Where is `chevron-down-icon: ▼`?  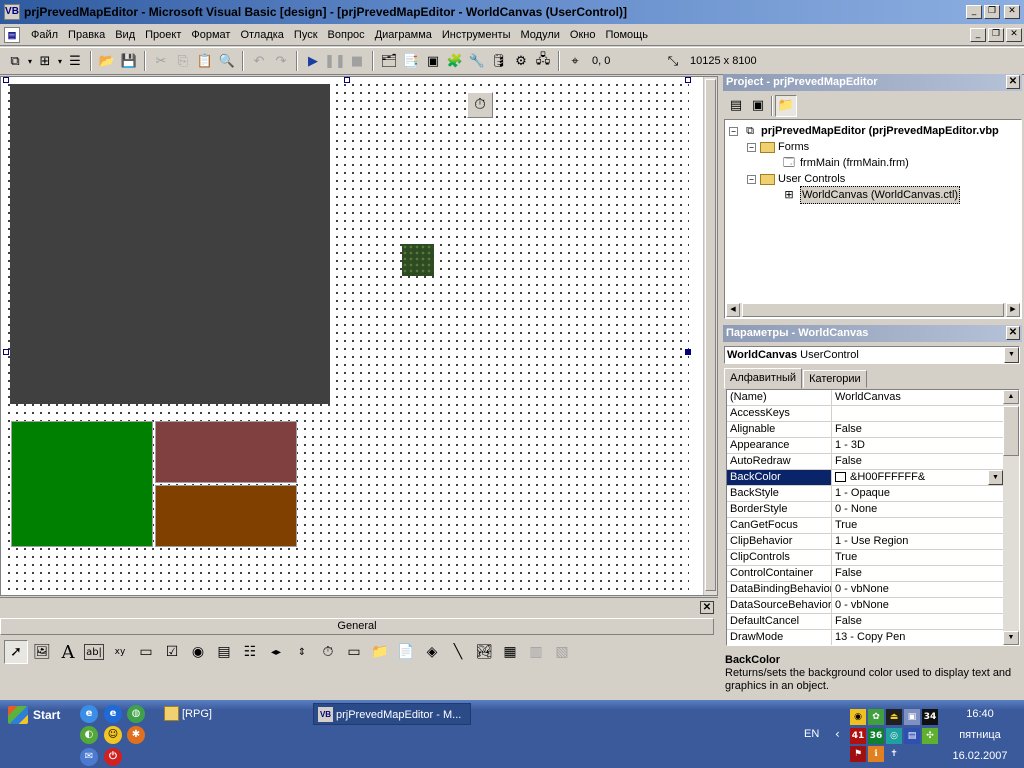 chevron-down-icon: ▼ is located at coordinates (1011, 355).